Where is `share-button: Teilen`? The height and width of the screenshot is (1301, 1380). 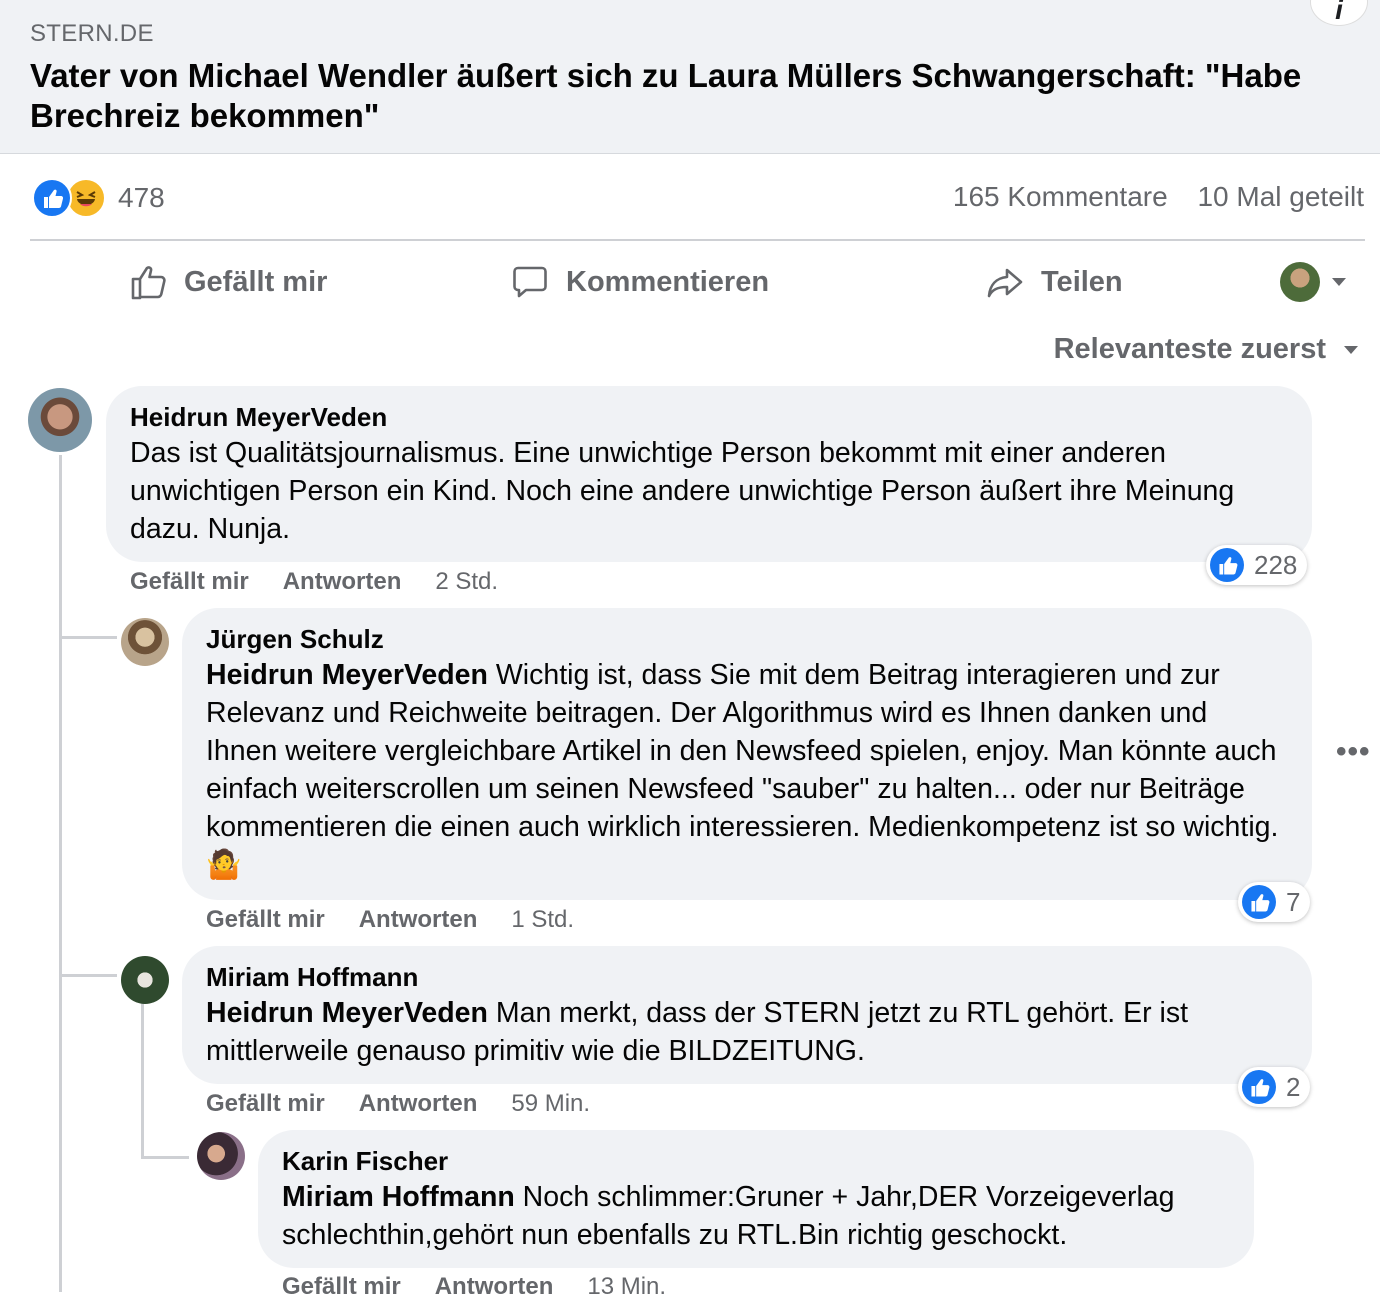 share-button: Teilen is located at coordinates (1054, 282).